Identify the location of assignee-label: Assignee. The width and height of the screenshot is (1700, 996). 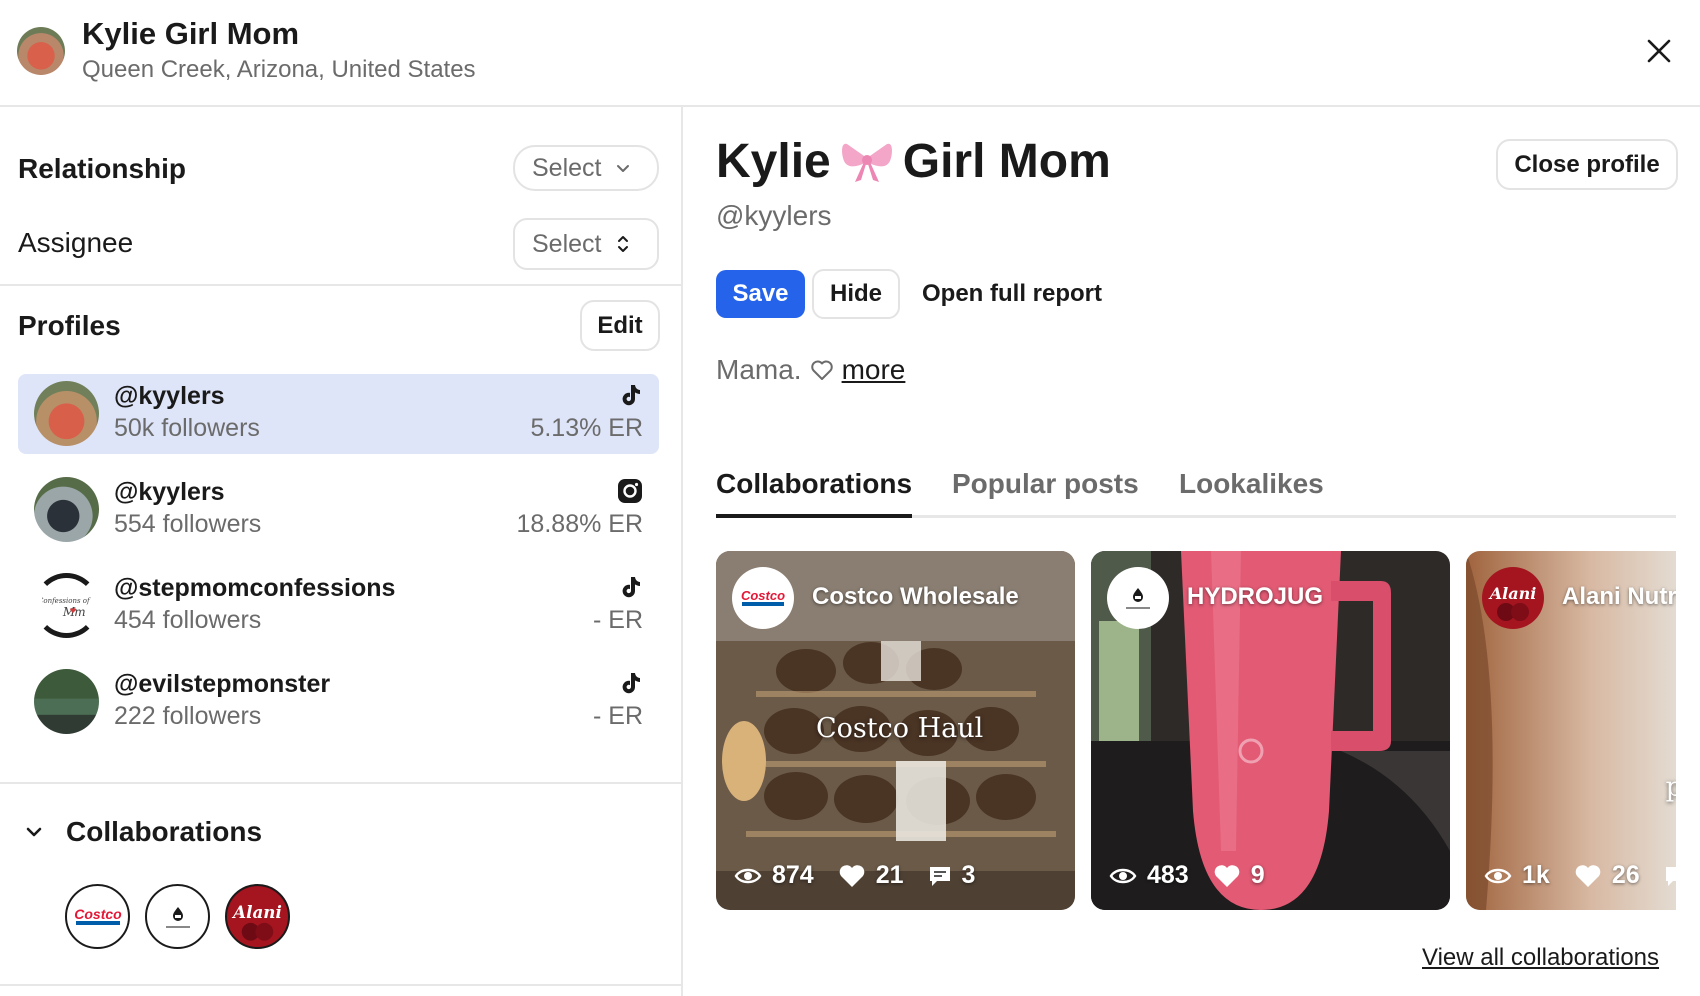
(76, 242).